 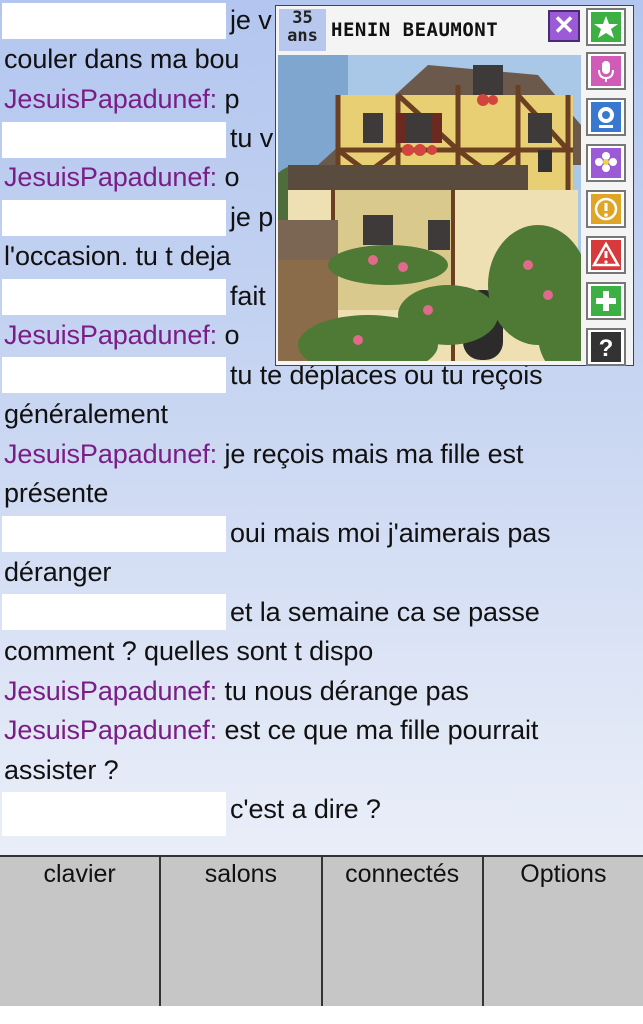 I want to click on plus-icon, so click(x=606, y=301).